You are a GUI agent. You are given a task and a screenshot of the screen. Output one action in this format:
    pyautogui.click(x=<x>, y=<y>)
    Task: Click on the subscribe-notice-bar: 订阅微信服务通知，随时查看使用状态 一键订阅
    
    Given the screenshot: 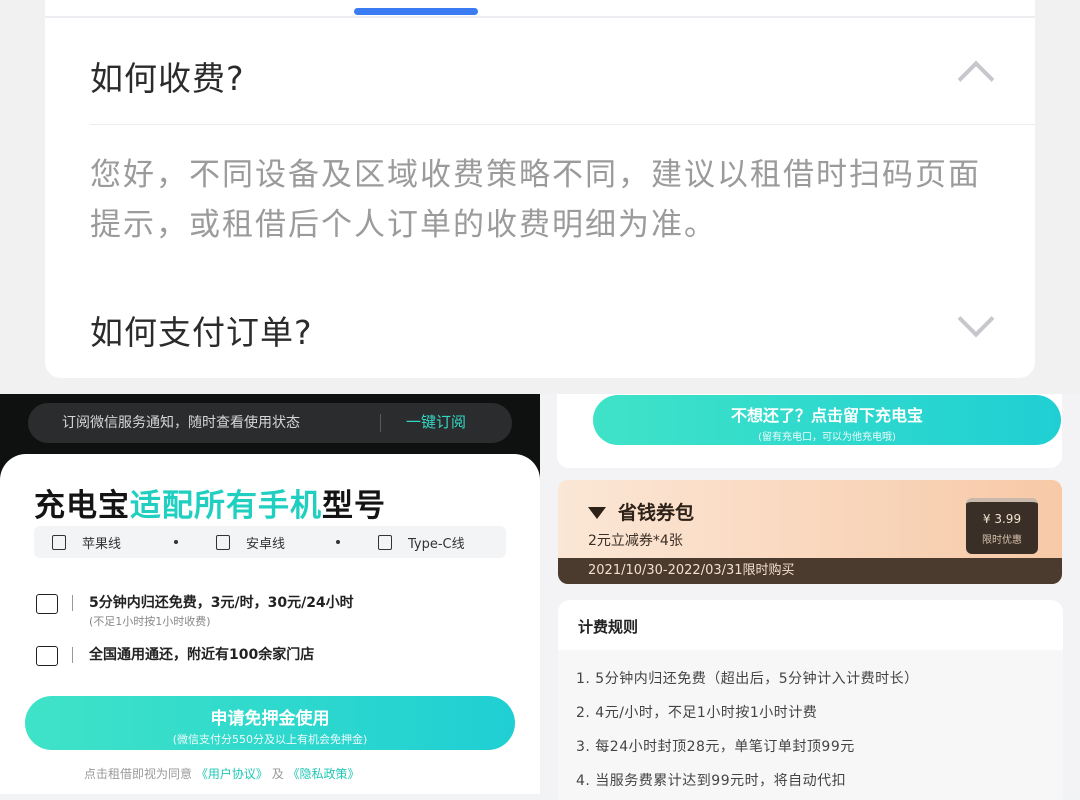 What is the action you would take?
    pyautogui.click(x=270, y=423)
    